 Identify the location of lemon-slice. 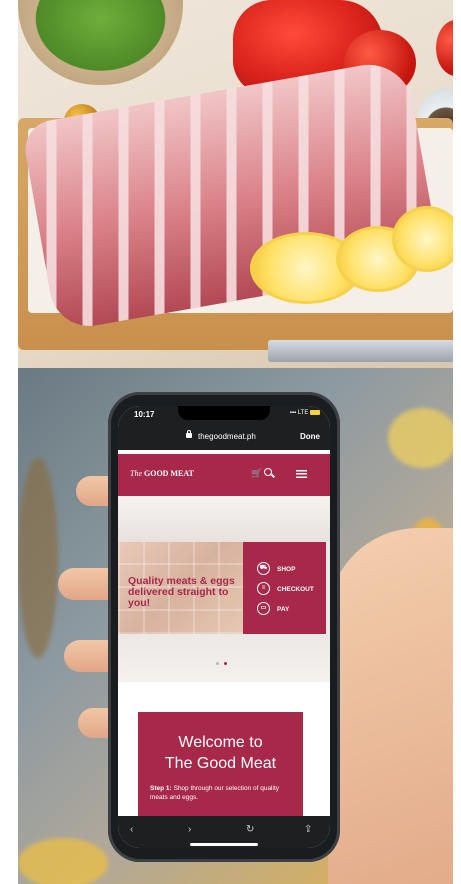
(422, 239).